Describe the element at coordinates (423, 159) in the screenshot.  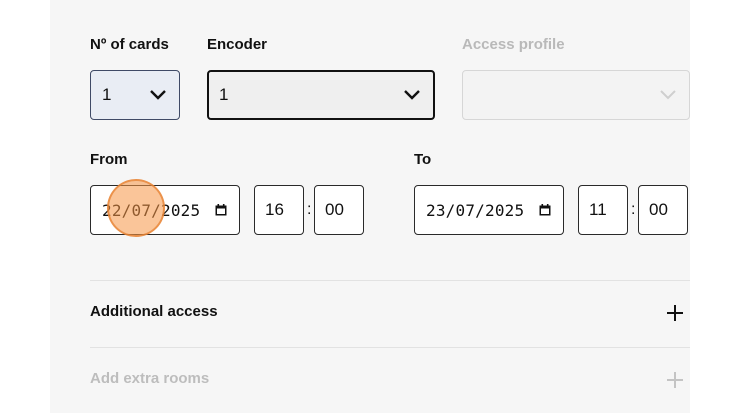
I see `to-label: To` at that location.